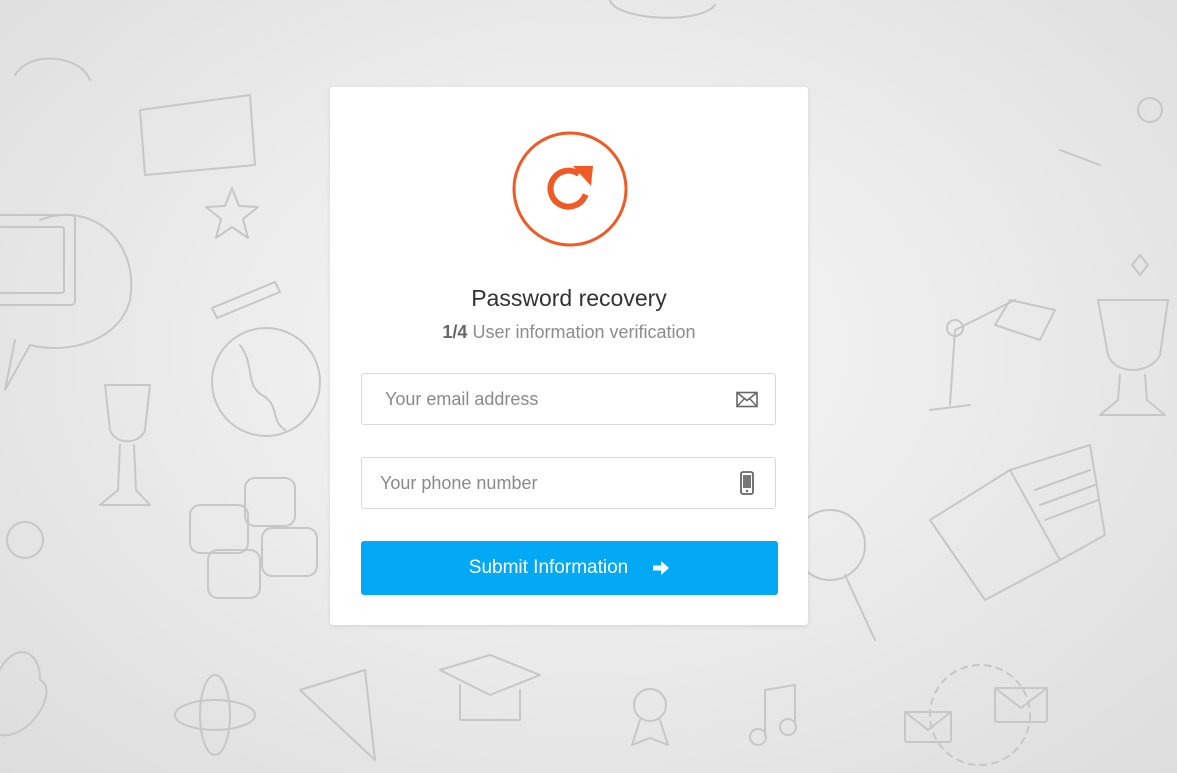 This screenshot has height=773, width=1177. What do you see at coordinates (584, 332) in the screenshot?
I see `step-description: User information verification` at bounding box center [584, 332].